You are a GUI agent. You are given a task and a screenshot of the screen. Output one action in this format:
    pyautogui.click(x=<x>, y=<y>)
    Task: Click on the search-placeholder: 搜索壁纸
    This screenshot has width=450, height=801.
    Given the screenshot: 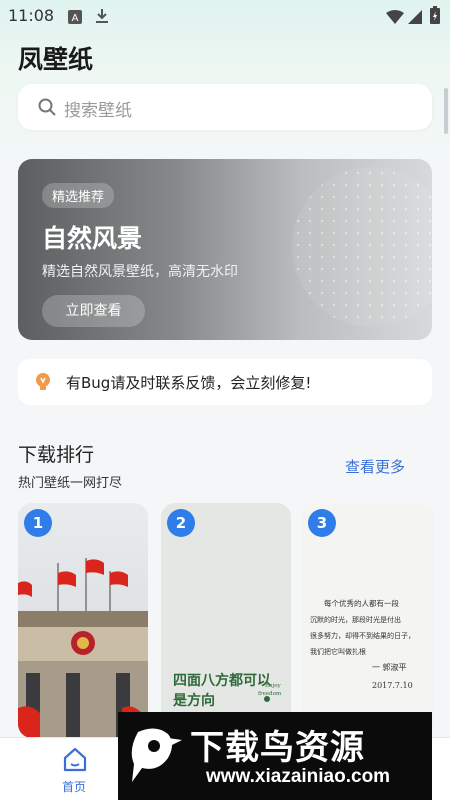 What is the action you would take?
    pyautogui.click(x=98, y=111)
    